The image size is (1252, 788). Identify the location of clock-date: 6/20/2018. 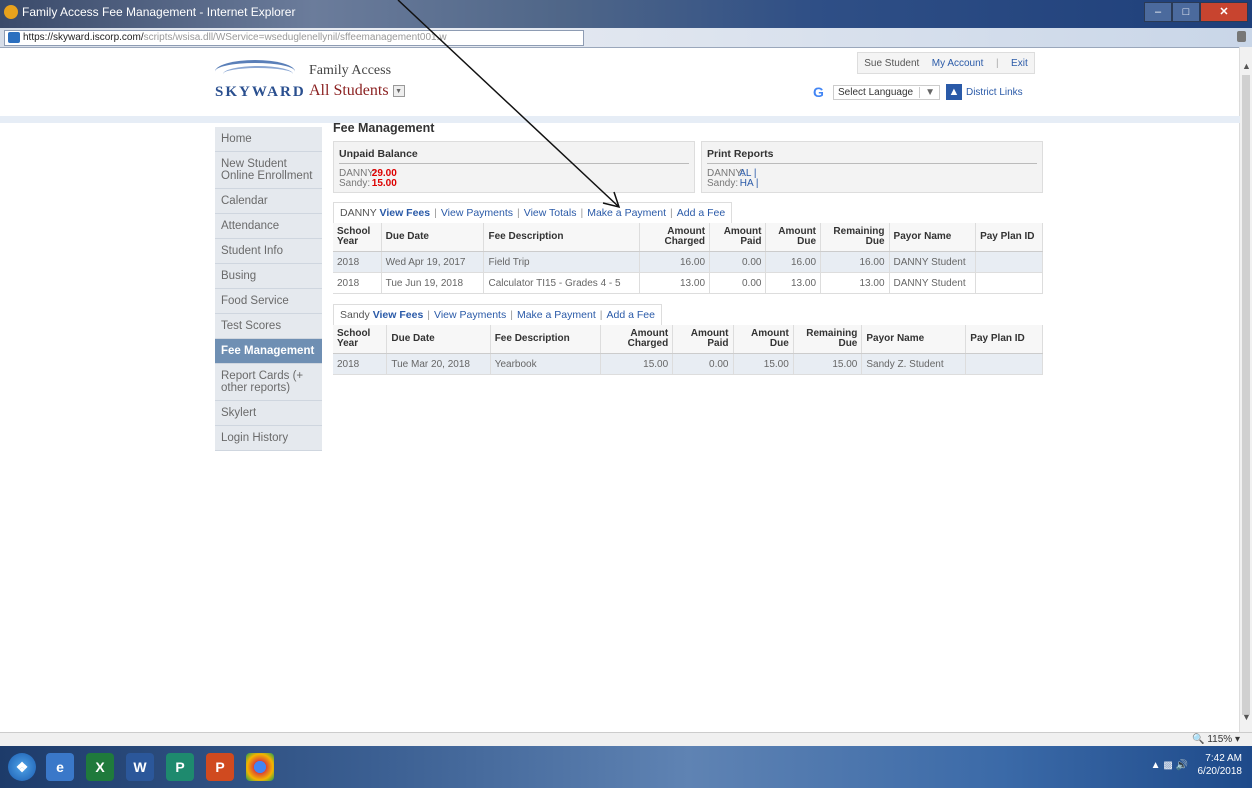
(1220, 771).